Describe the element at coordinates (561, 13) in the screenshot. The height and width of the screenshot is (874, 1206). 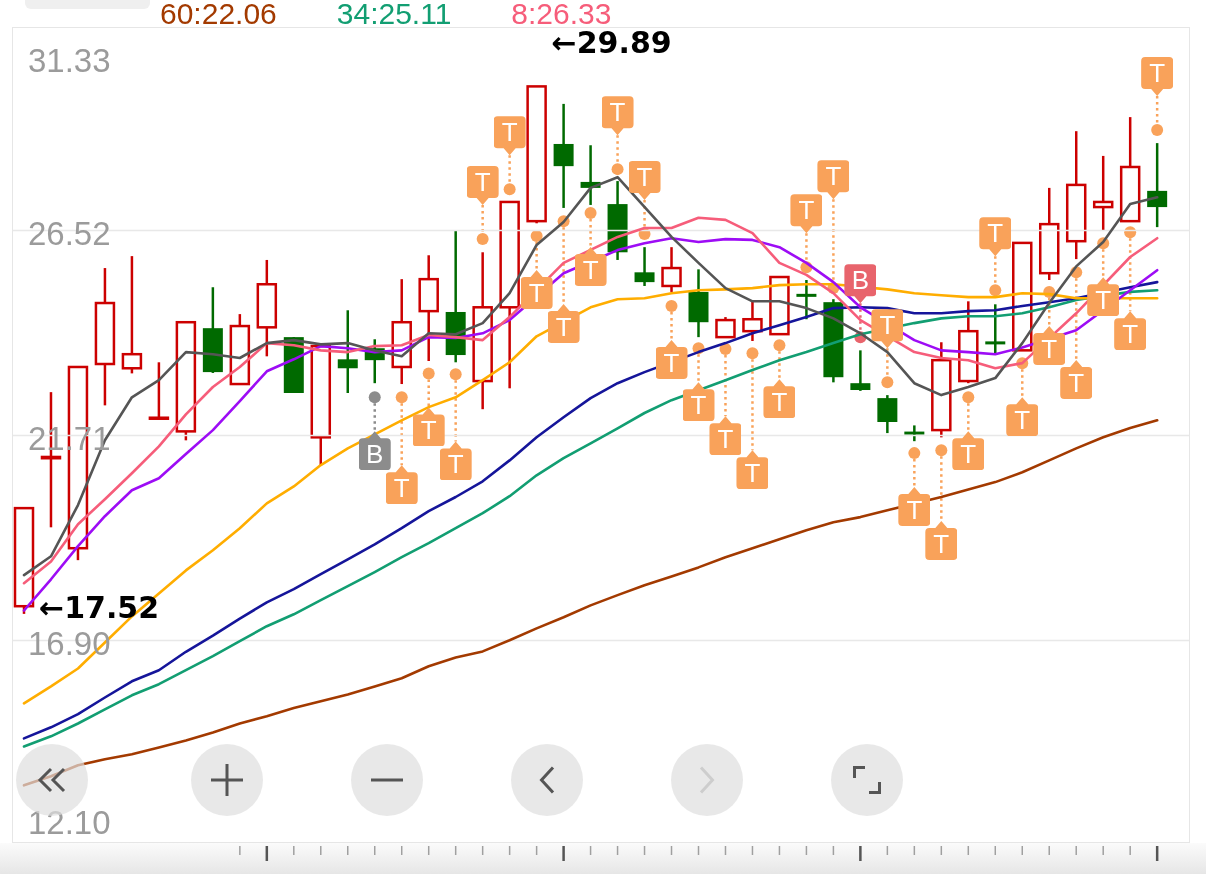
I see `legend-value: 8:26.33` at that location.